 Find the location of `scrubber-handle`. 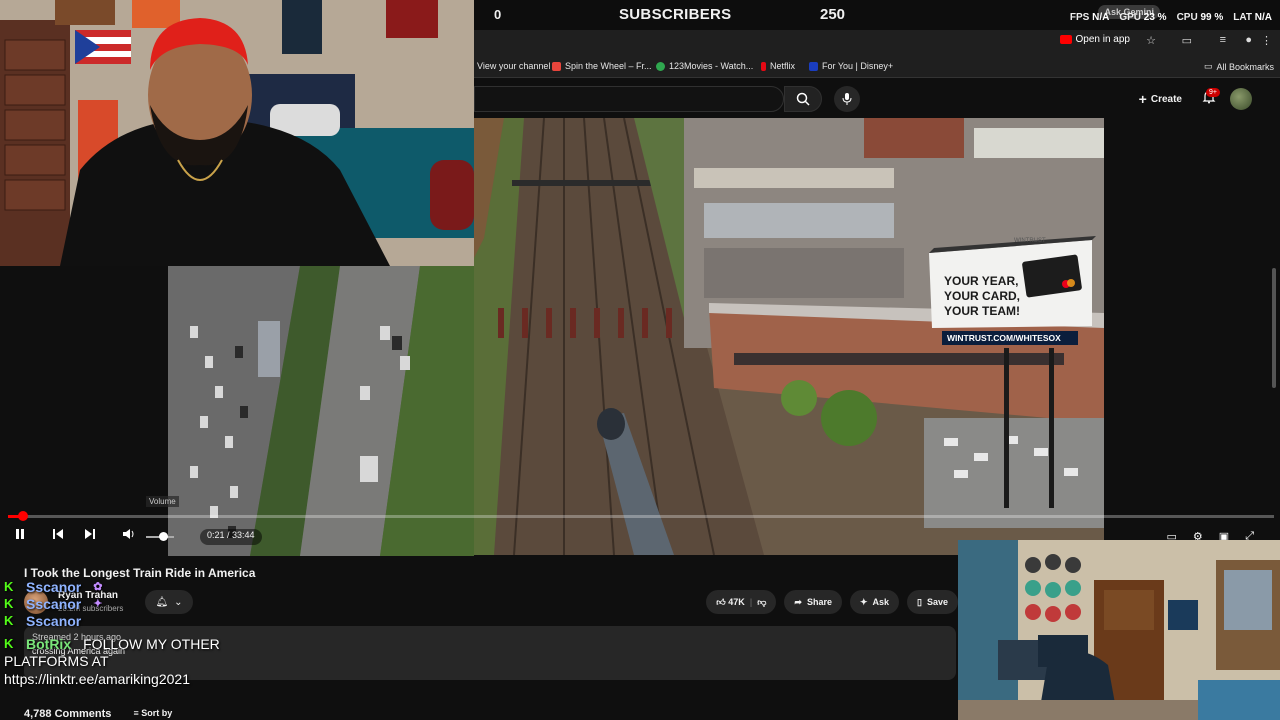

scrubber-handle is located at coordinates (23, 516).